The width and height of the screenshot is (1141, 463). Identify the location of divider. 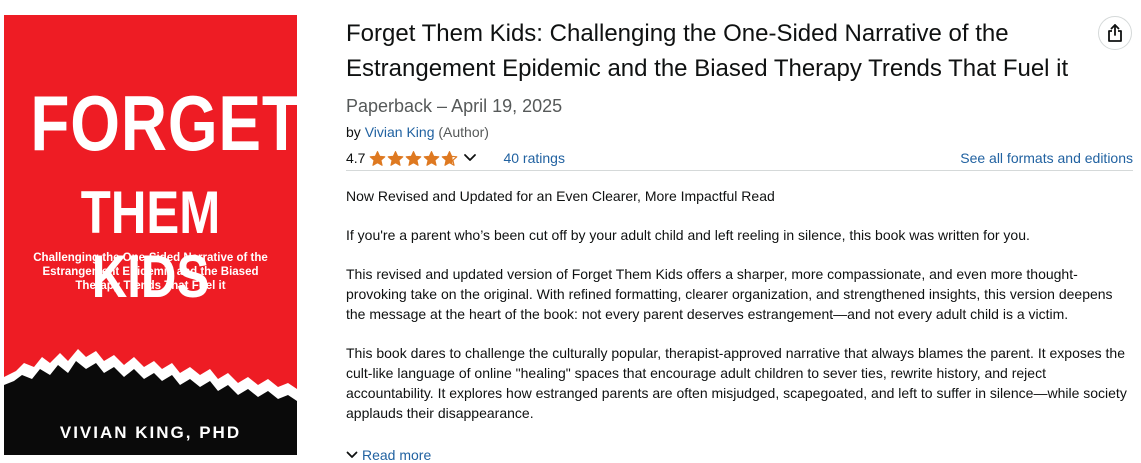
(739, 170).